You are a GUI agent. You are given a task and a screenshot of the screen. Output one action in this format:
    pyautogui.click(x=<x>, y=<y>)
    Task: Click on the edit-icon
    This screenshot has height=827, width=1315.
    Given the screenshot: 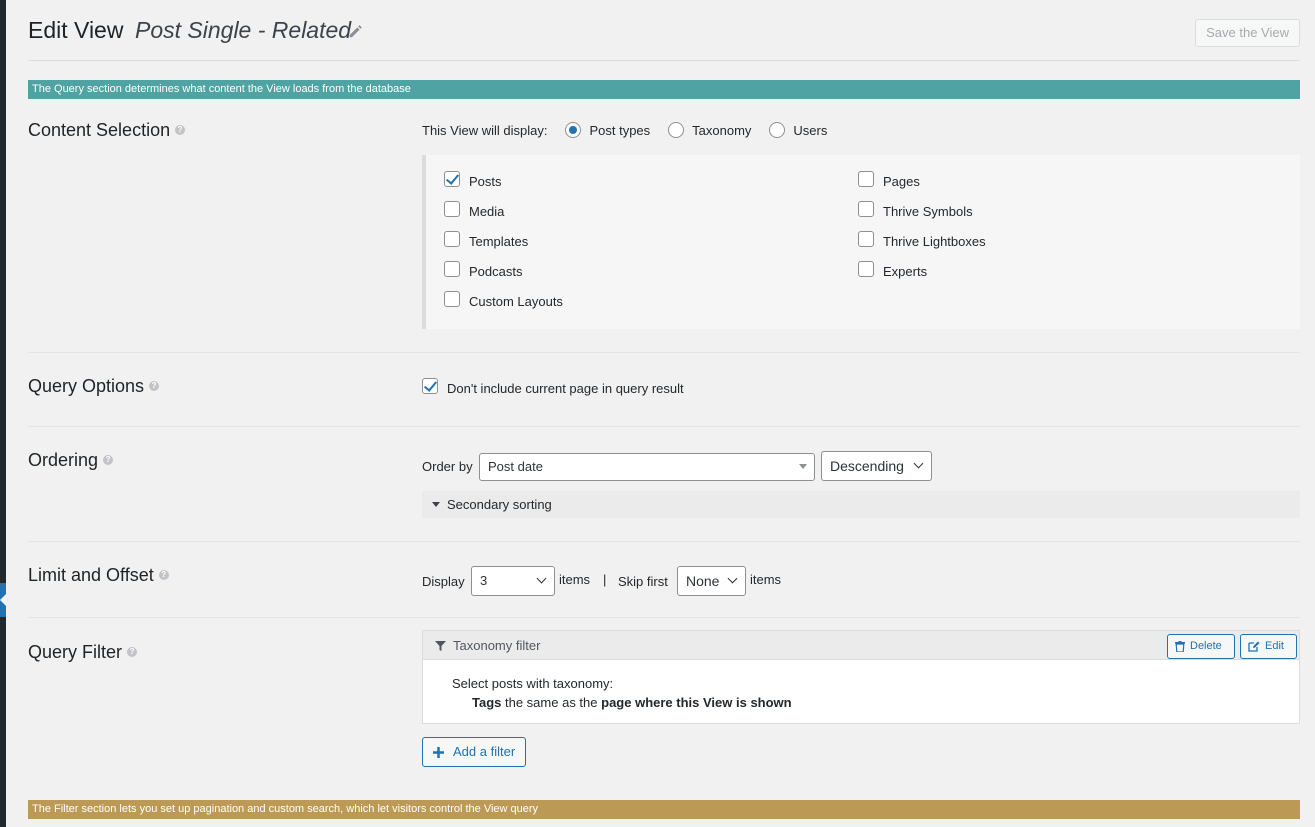 What is the action you would take?
    pyautogui.click(x=1254, y=646)
    